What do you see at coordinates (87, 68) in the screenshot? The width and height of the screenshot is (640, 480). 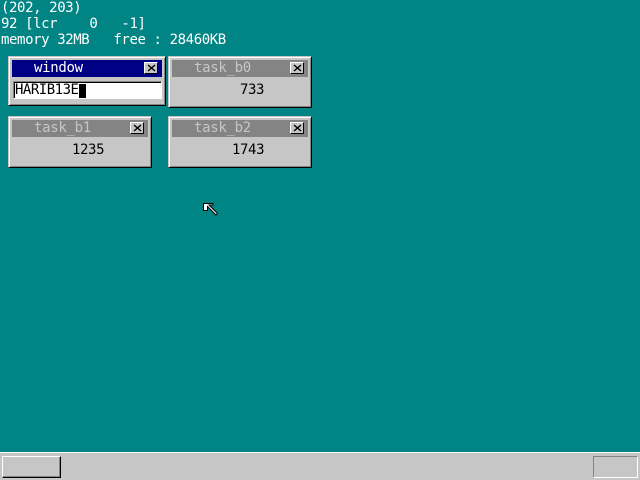 I see `window-titlebar: window` at bounding box center [87, 68].